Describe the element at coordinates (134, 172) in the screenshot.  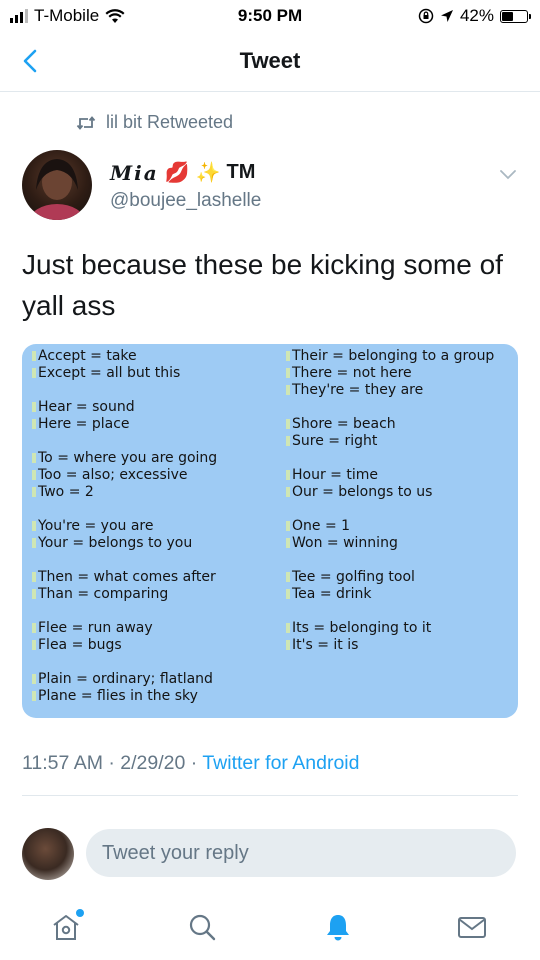
I see `display-name-text: Mia` at that location.